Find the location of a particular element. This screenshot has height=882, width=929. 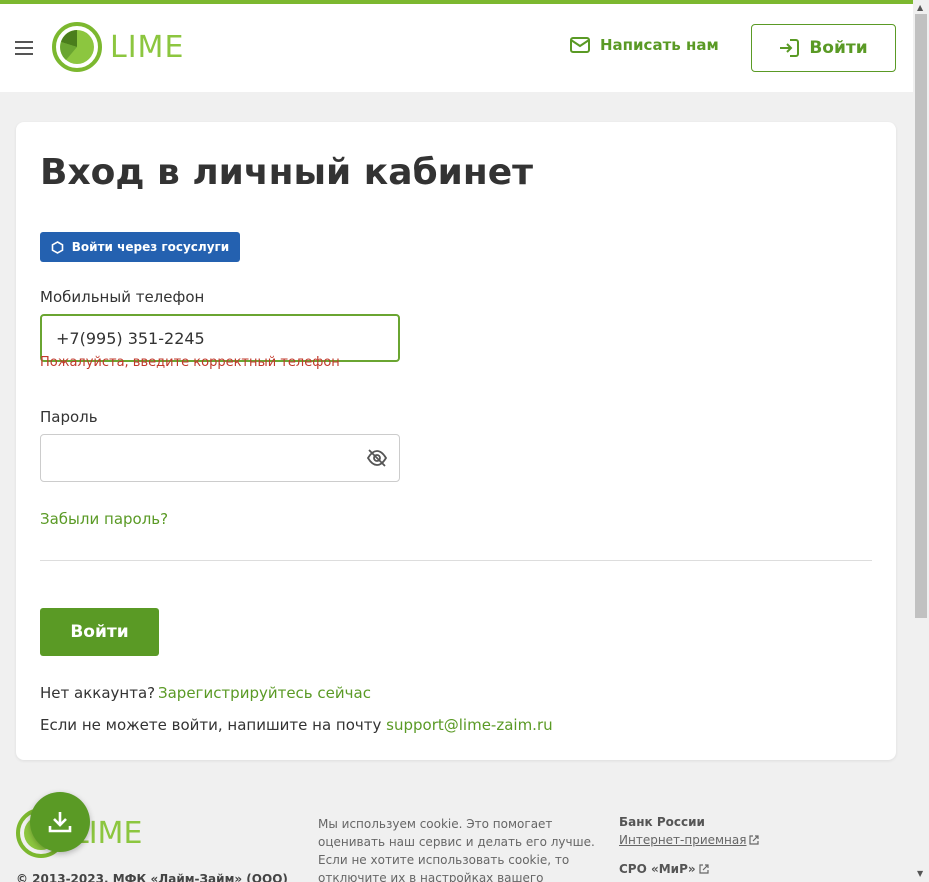

support-email-link: support@lime-zaim.ru is located at coordinates (469, 725).